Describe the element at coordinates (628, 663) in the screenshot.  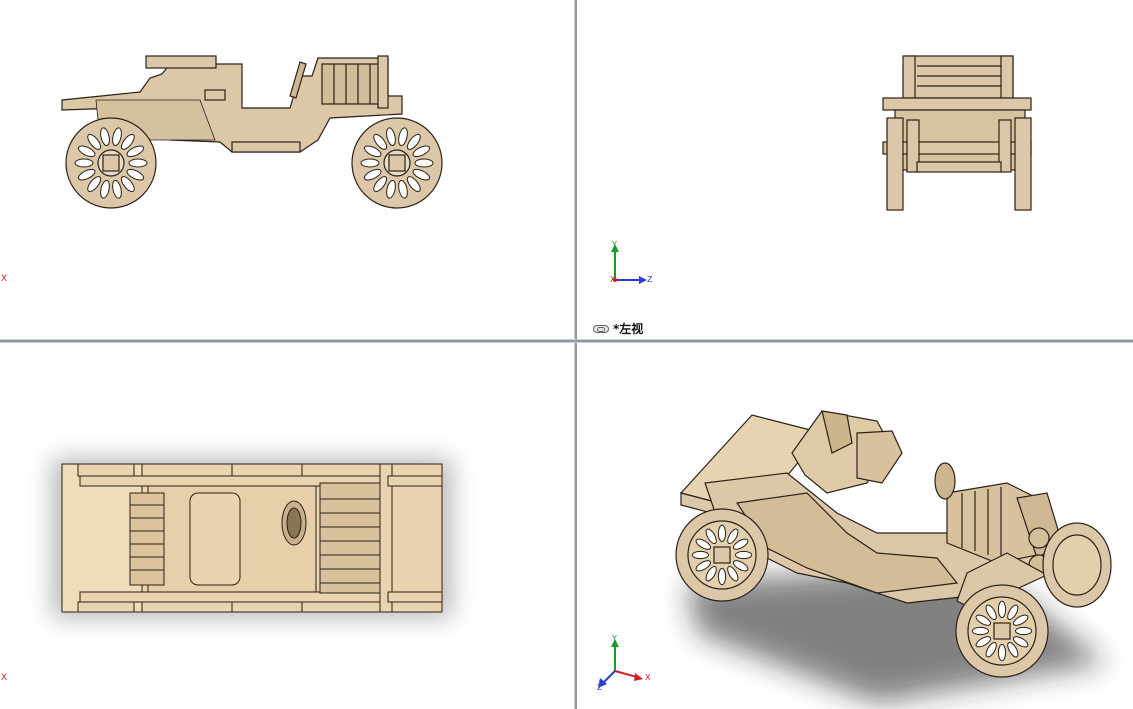
I see `coordinate-triad-iso: Y X Z` at that location.